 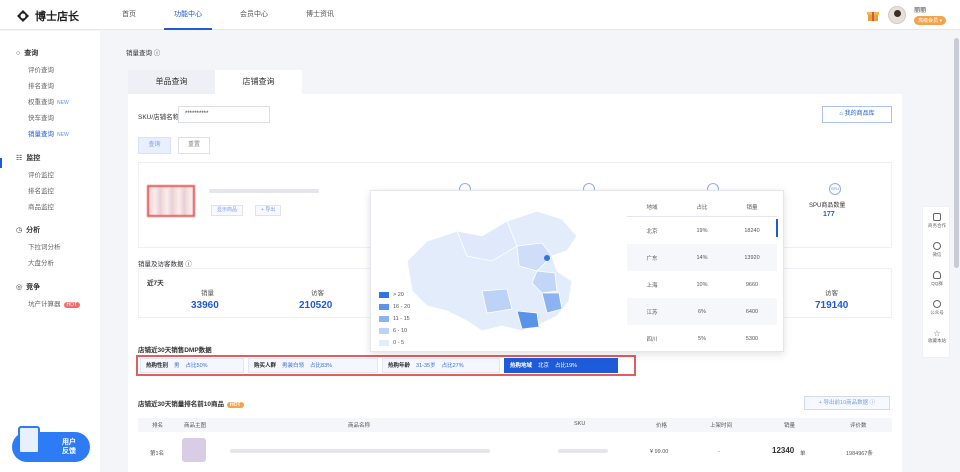 I want to click on export-button: + 导出, so click(x=268, y=210).